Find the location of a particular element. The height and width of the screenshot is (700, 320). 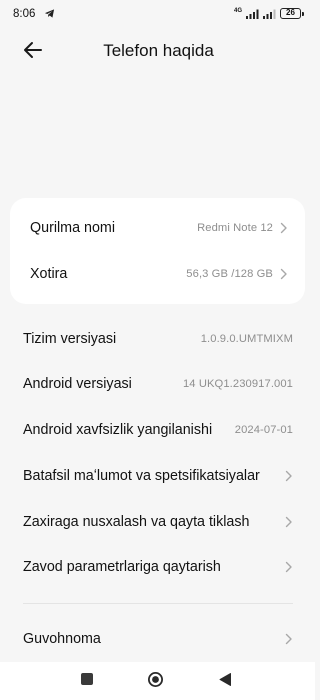

system-version-label: Tizim versiyasi is located at coordinates (70, 339).